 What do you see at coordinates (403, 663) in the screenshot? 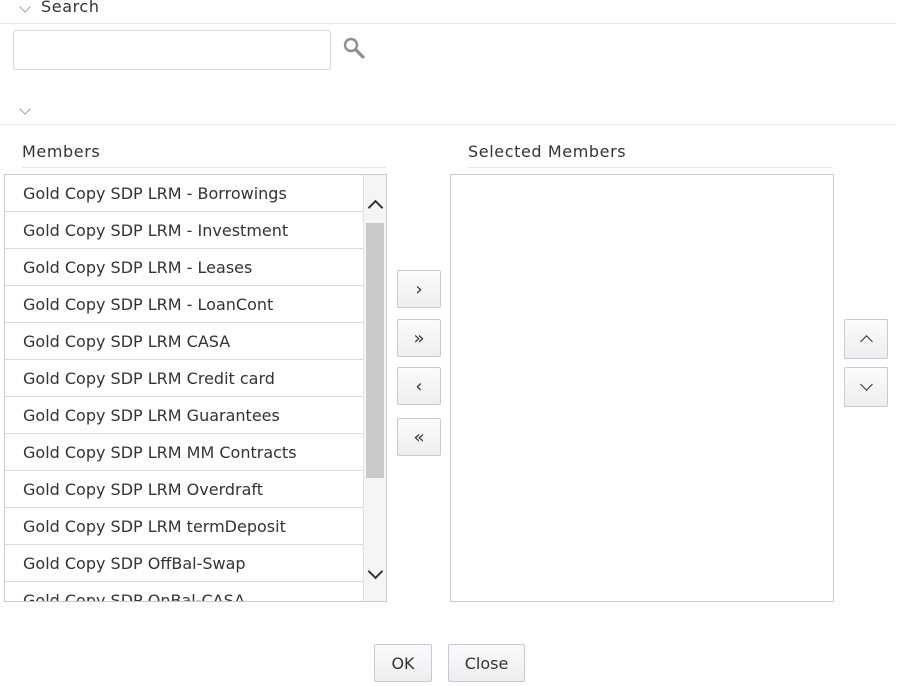
I see `ok-button: OK` at bounding box center [403, 663].